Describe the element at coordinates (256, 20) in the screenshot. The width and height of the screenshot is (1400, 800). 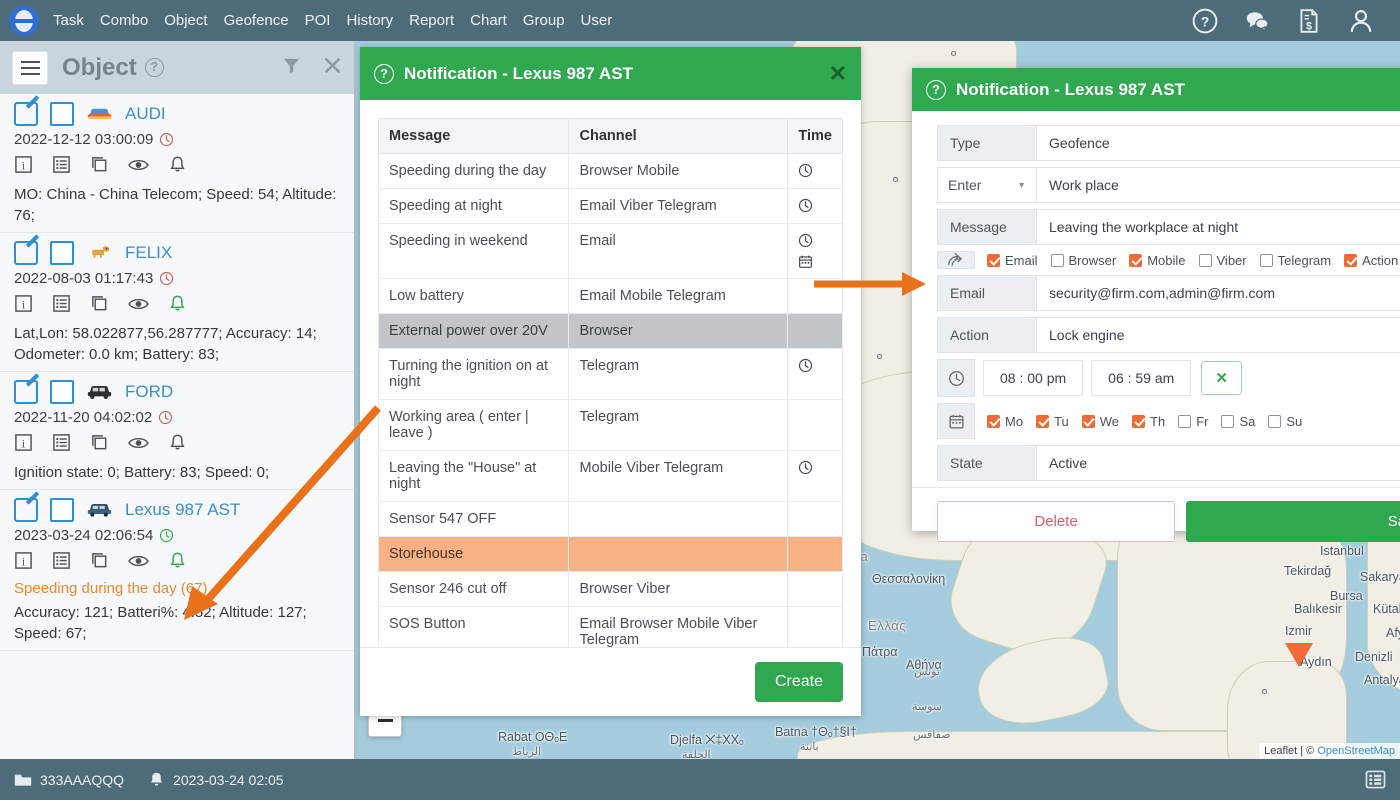
I see `nav-item-geofence: Geofence` at that location.